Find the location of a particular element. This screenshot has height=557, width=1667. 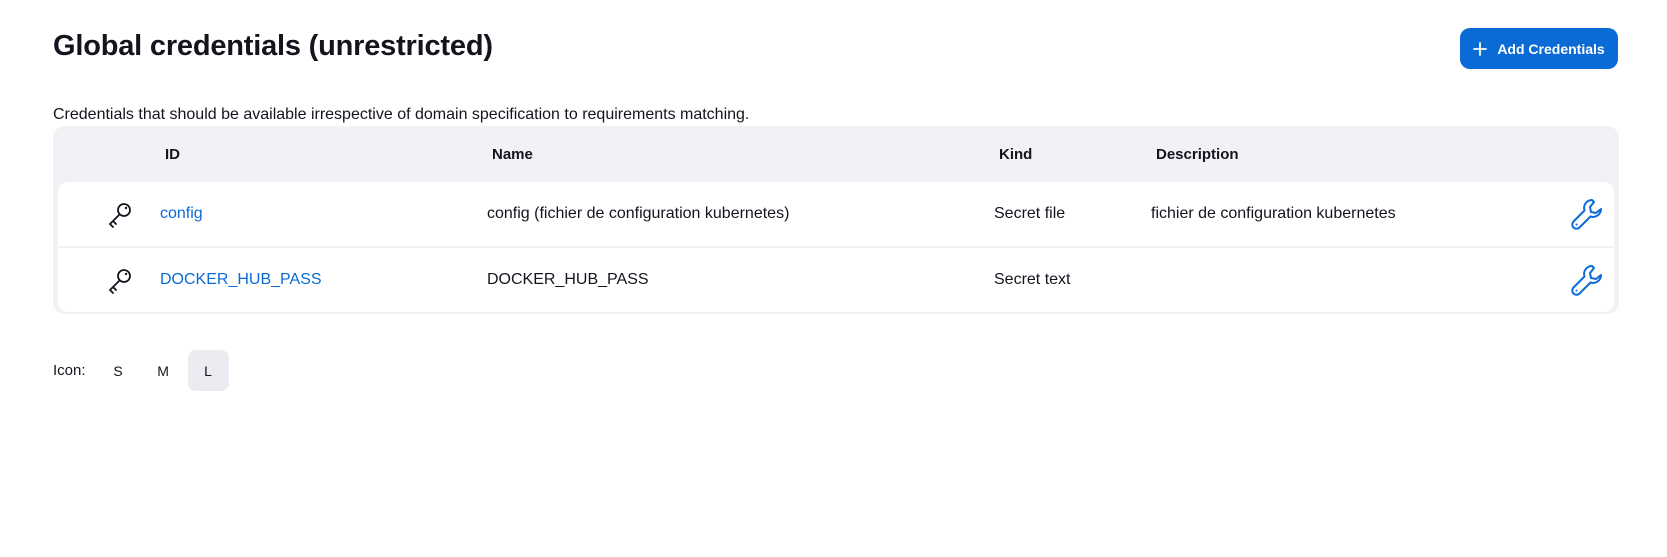

column-header-kind: Kind is located at coordinates (1015, 154).